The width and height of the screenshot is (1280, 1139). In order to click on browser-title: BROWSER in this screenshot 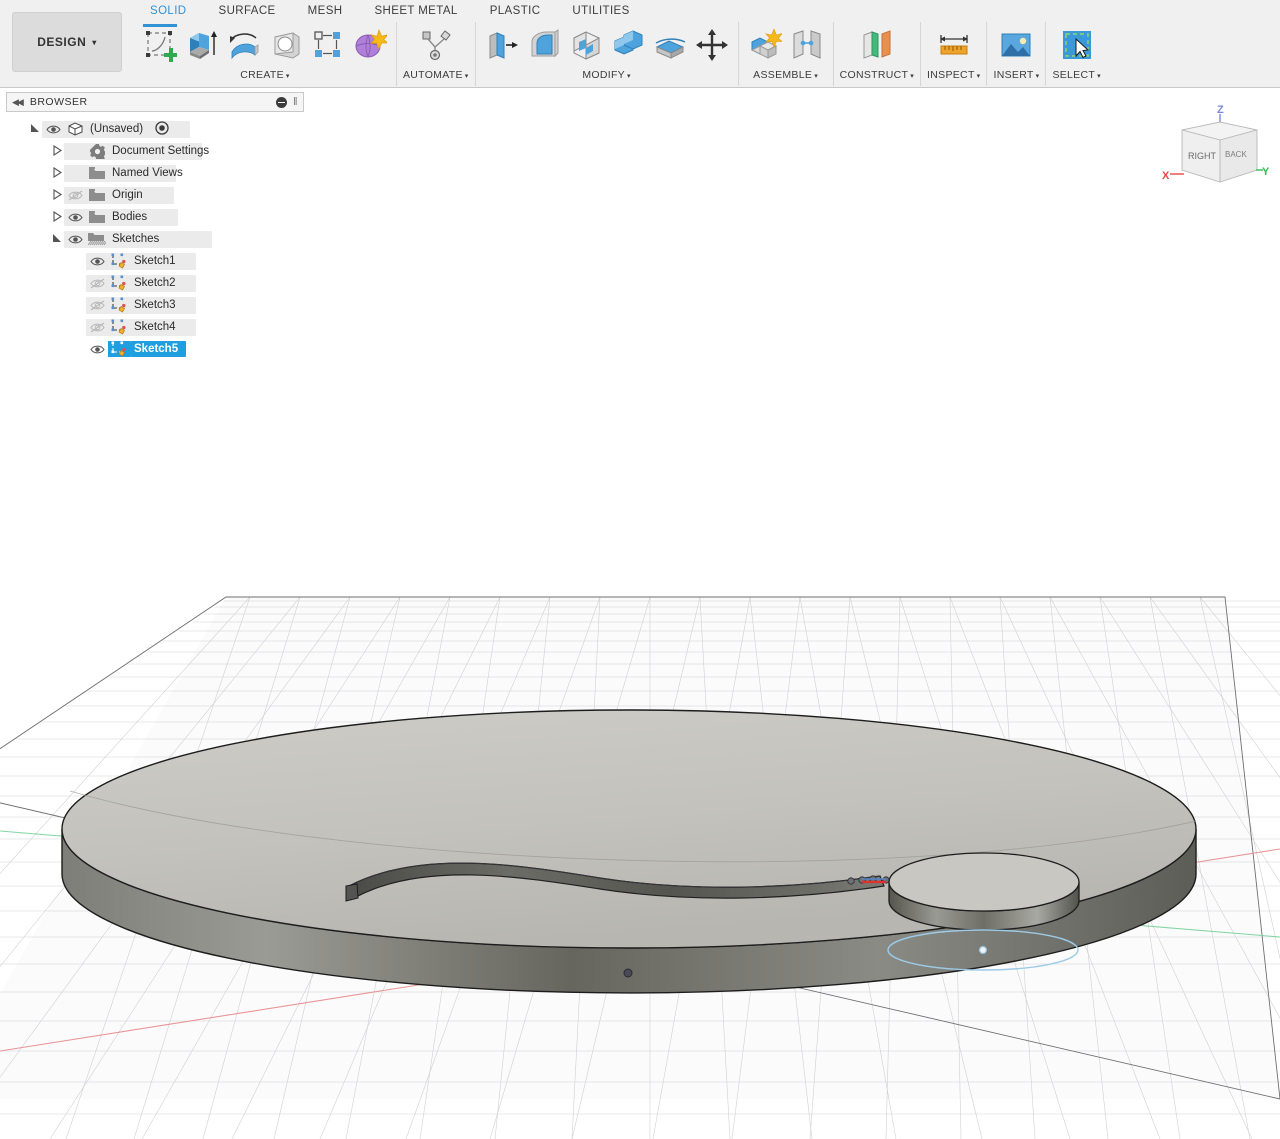, I will do `click(58, 102)`.